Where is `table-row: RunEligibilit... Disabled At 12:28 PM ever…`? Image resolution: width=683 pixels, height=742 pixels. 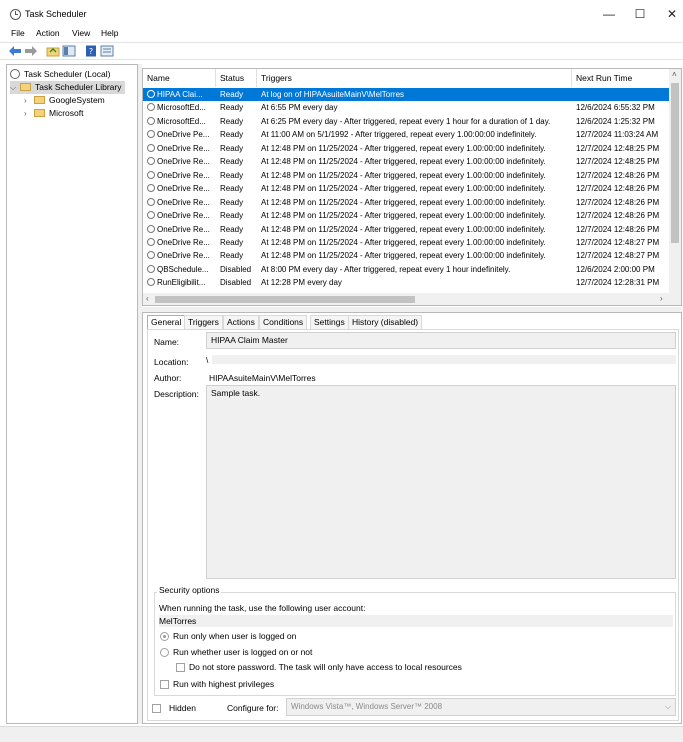 table-row: RunEligibilit... Disabled At 12:28 PM ever… is located at coordinates (406, 282).